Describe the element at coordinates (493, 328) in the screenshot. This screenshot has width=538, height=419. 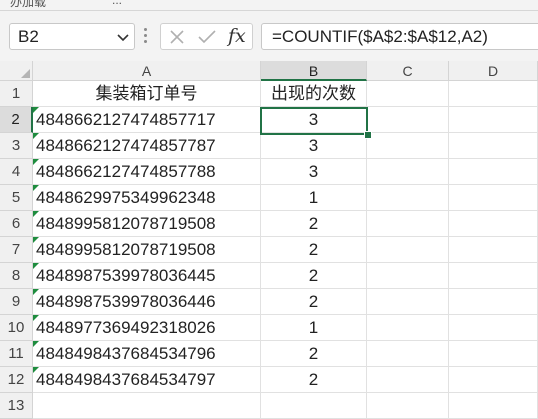
I see `cell-d10` at that location.